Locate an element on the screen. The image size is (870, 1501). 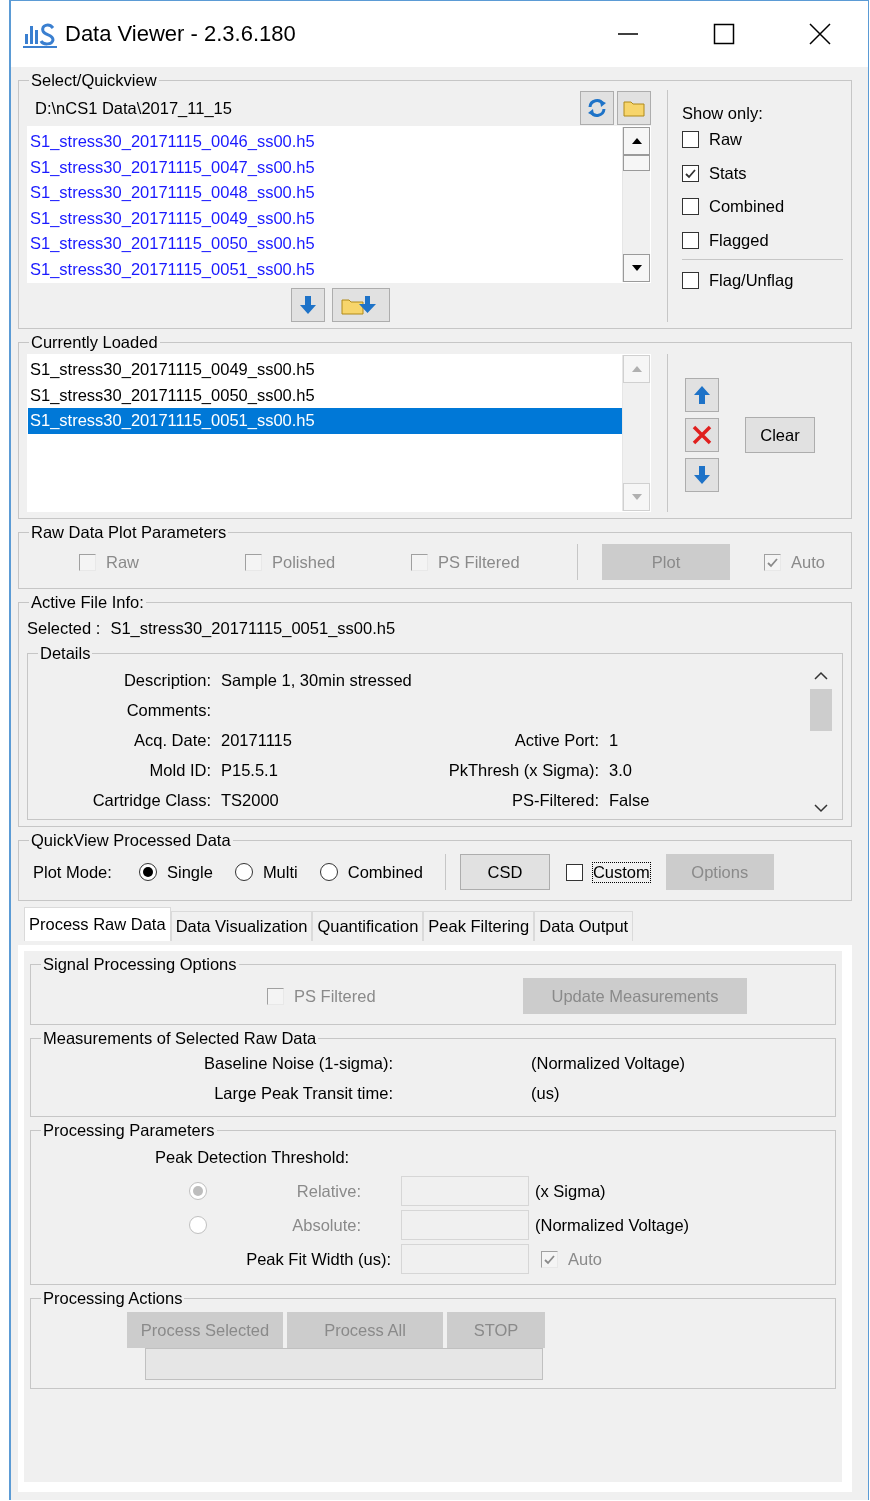
detail-label: PkThresh (x Sigma): is located at coordinates (523, 770).